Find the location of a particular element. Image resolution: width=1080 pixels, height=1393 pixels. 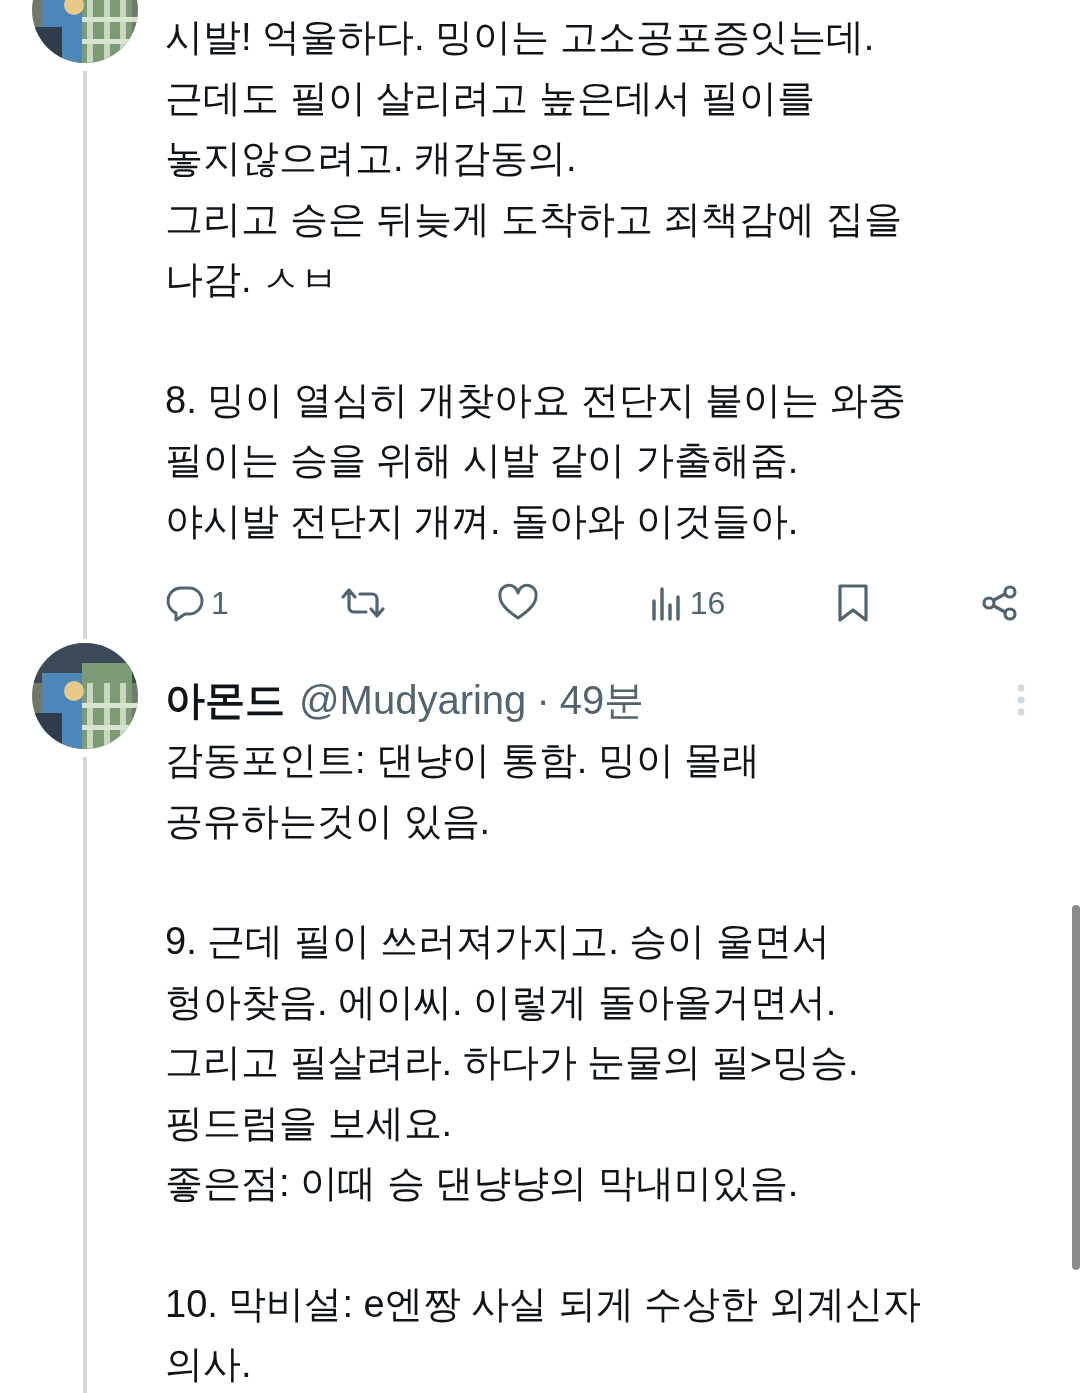

post-text: 9. 근데 필이 쓰러져가지고. 승이 울면서 헝아찾음. 에이씨. 이렇게 돌아올거면서. 그리고 필살려라. 하다가 눈물의 필>밍승. 핑드럼을 보세요. 좋은점: 이때 승 댄냥냥의 막내미있음. is located at coordinates (512, 1062).